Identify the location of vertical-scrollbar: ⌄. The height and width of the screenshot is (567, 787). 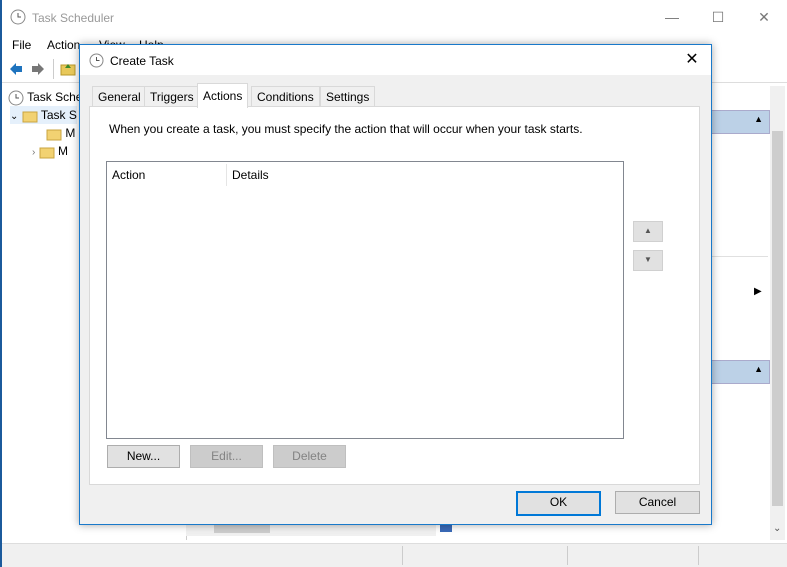
(777, 313).